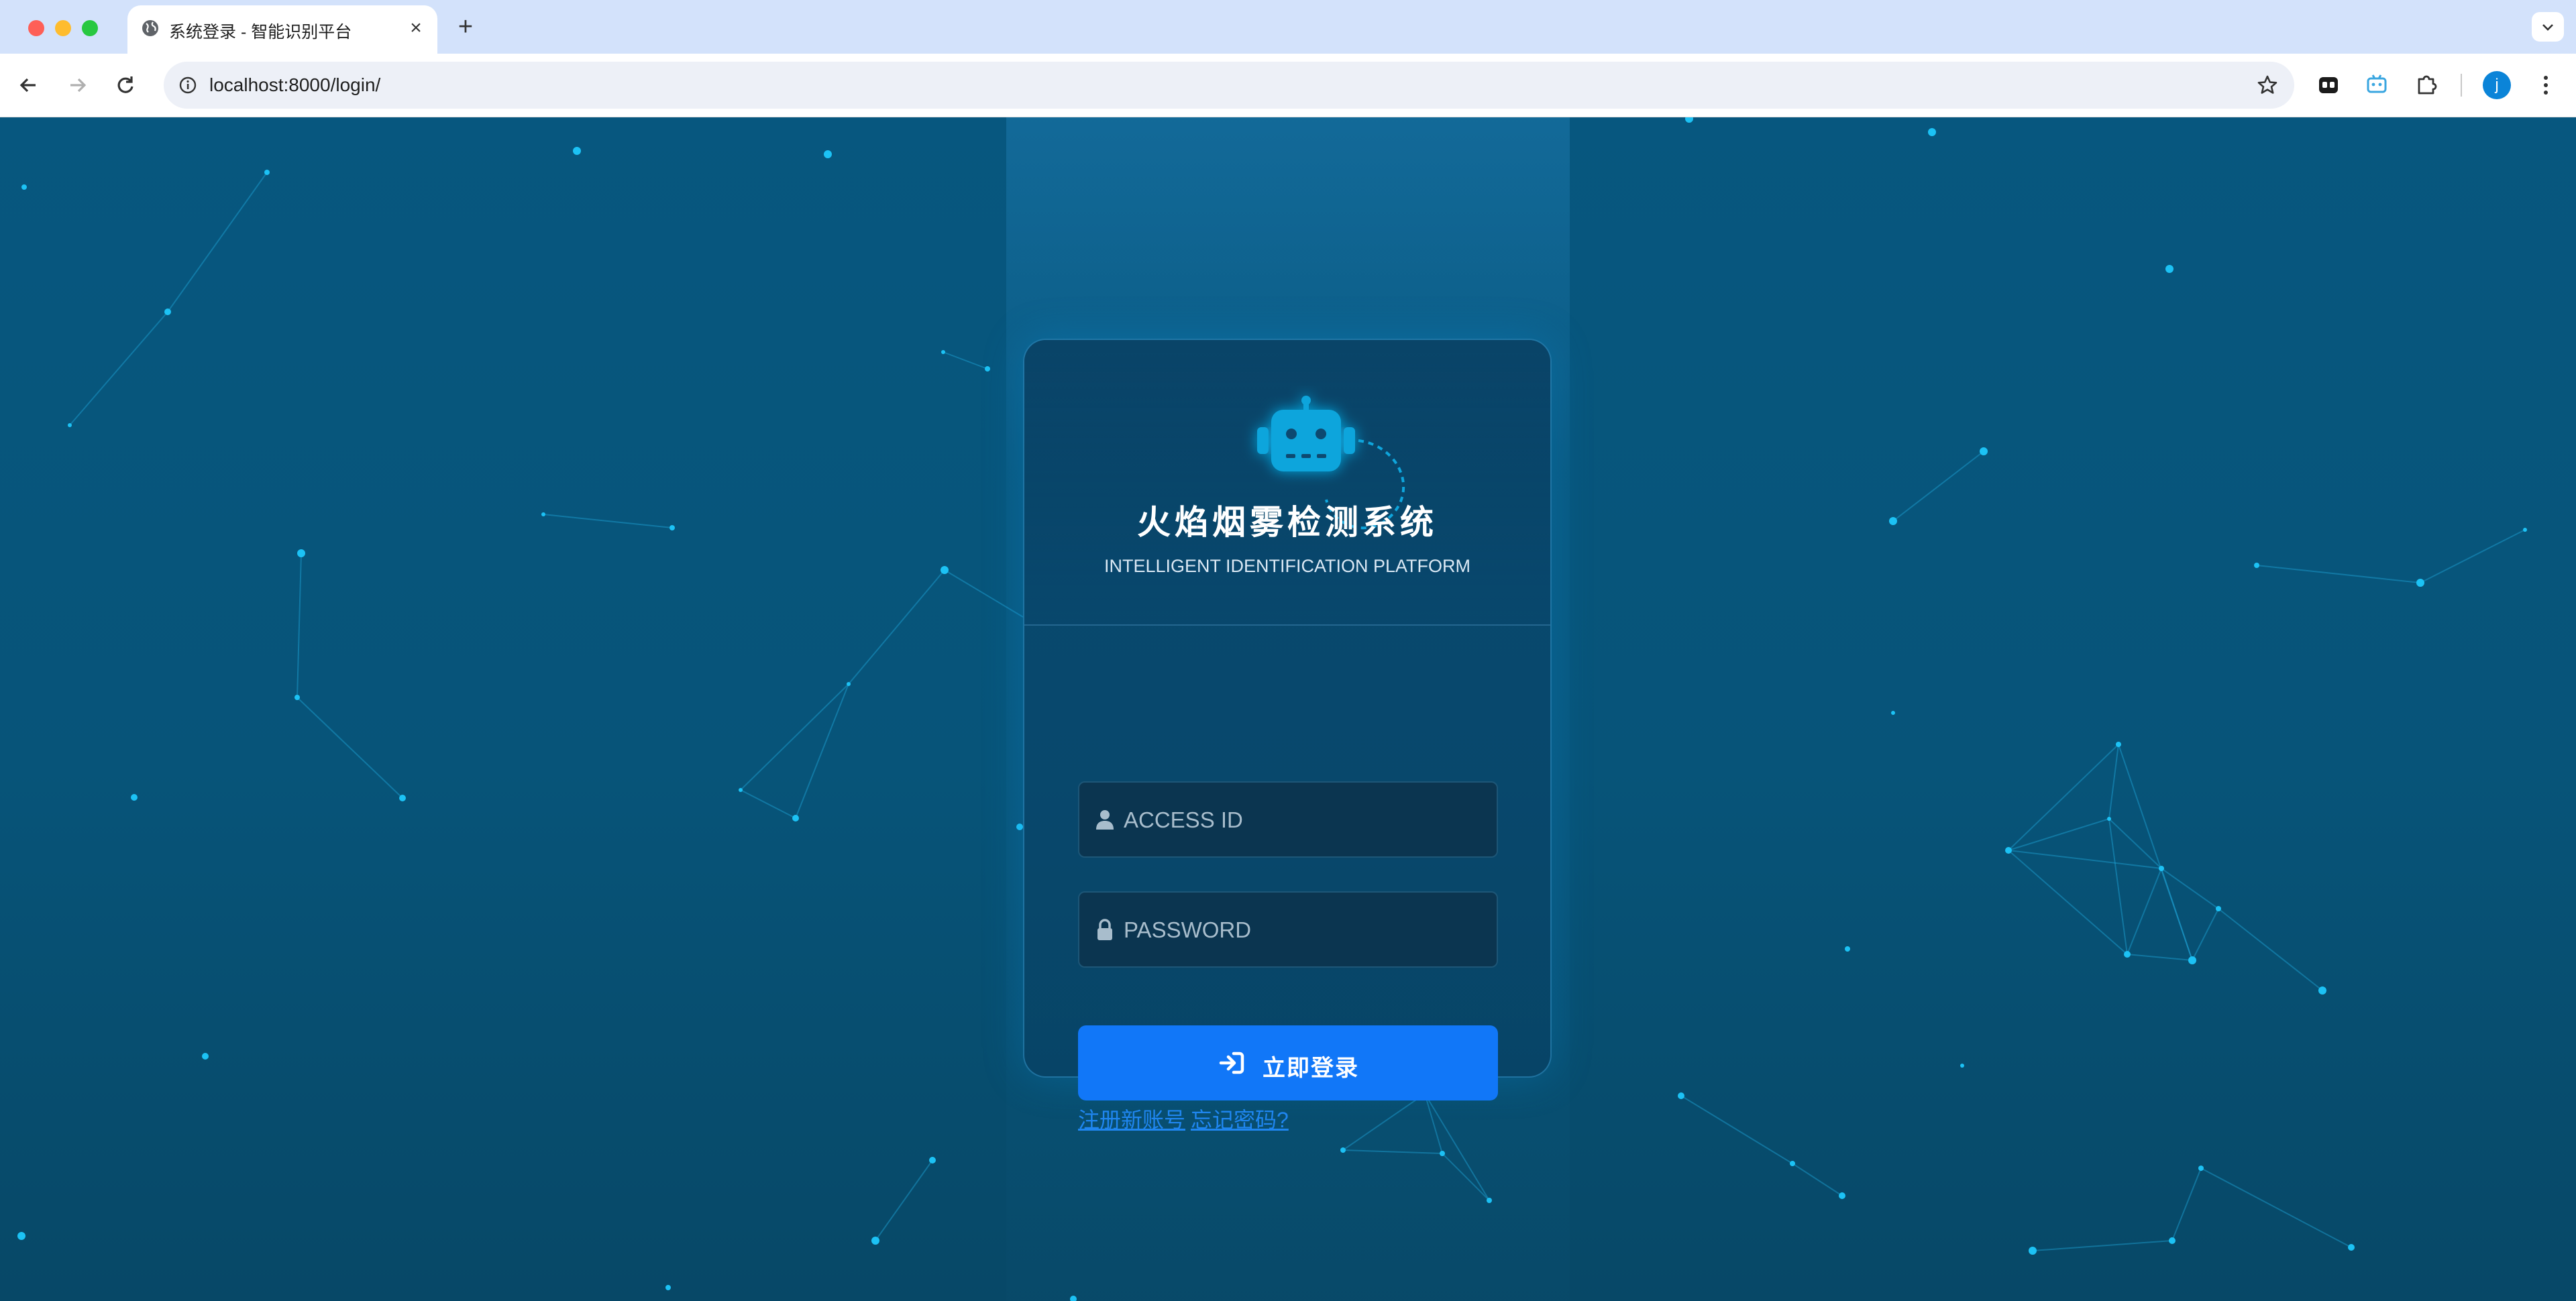 This screenshot has height=1301, width=2576. Describe the element at coordinates (36, 28) in the screenshot. I see `window-close-button` at that location.